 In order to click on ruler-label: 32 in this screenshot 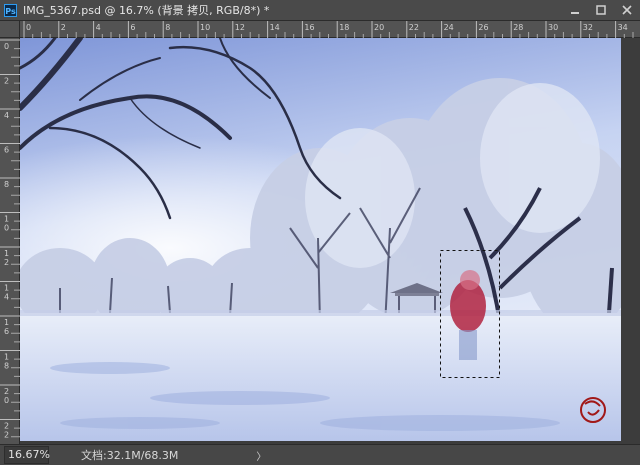, I will do `click(588, 27)`.